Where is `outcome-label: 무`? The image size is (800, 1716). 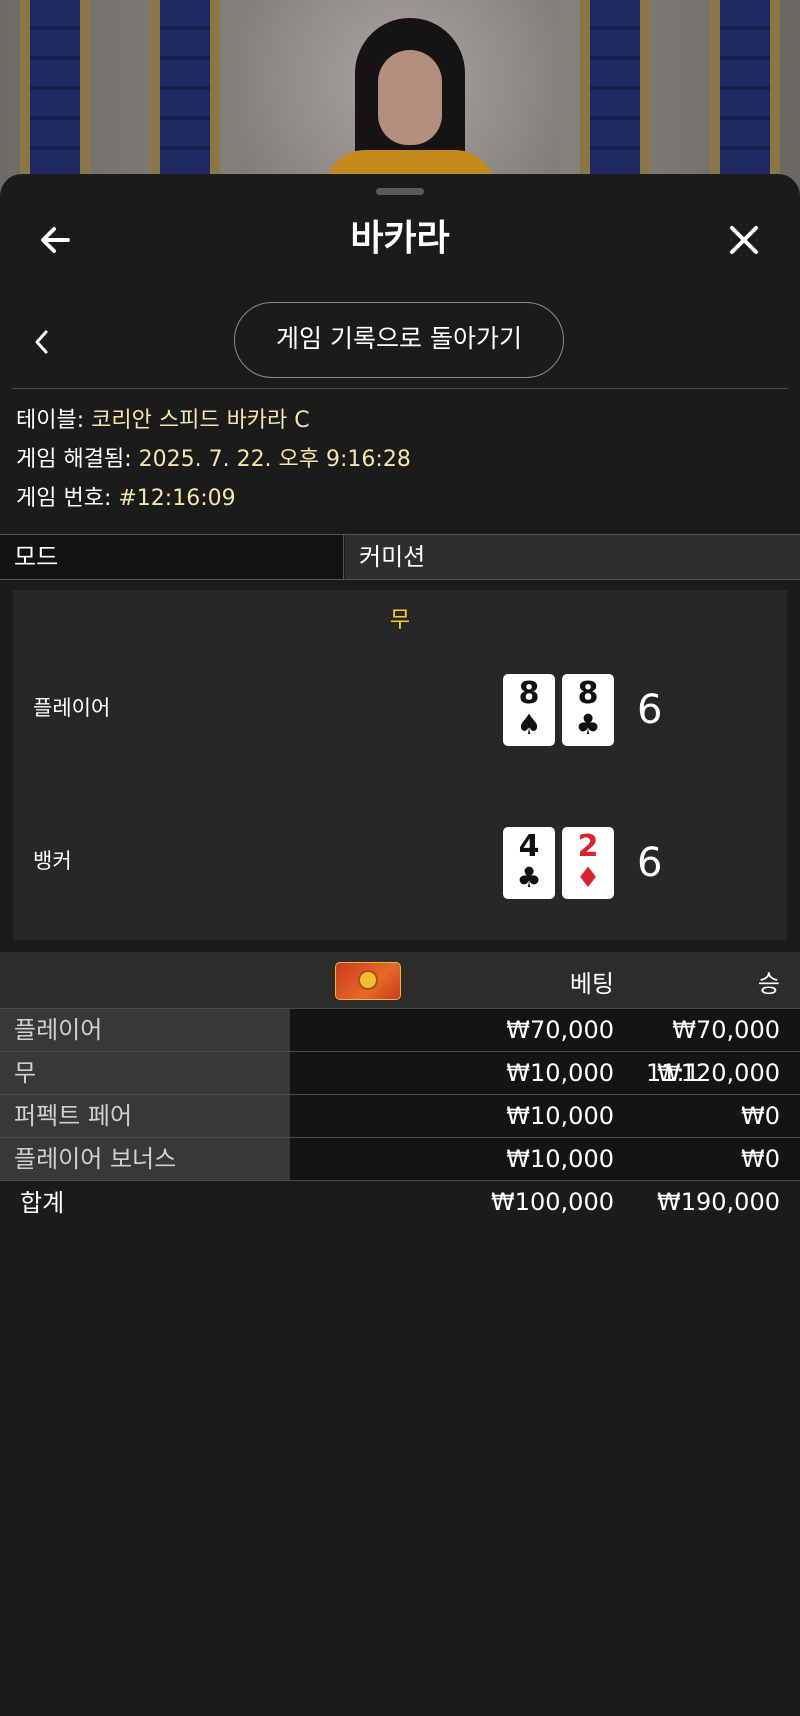 outcome-label: 무 is located at coordinates (400, 620).